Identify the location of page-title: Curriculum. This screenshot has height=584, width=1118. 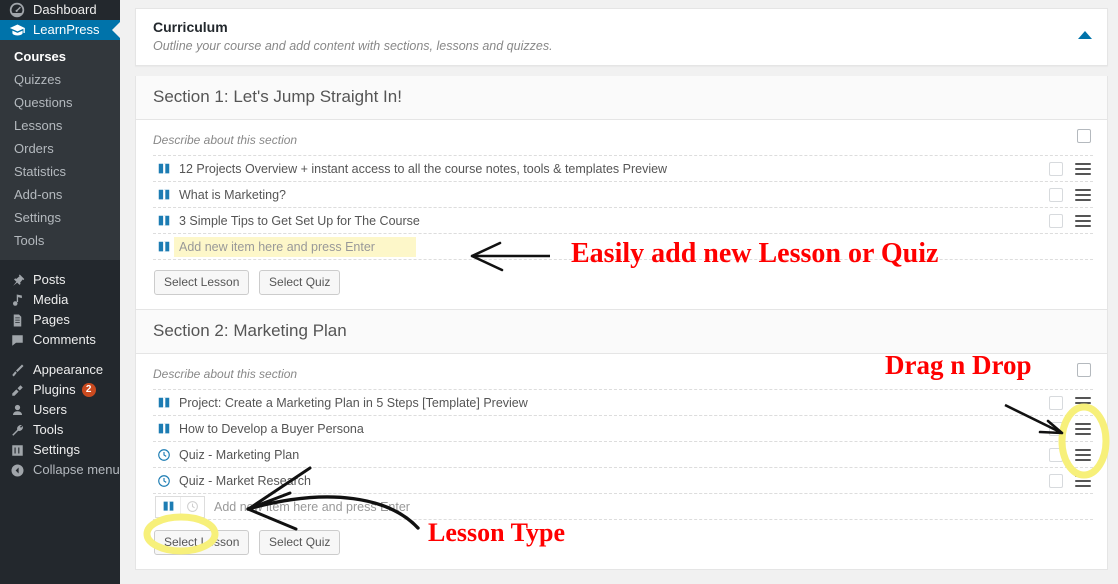
(190, 27).